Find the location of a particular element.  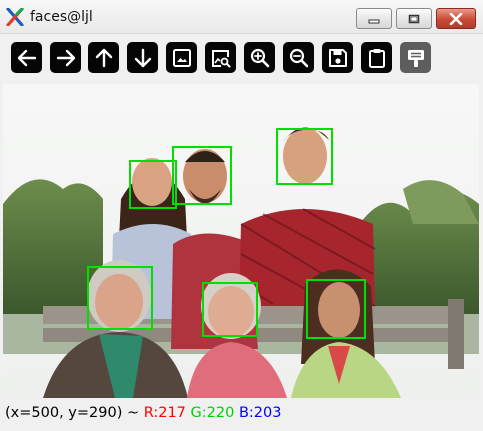

pixel-red-value: R:217 is located at coordinates (164, 413).